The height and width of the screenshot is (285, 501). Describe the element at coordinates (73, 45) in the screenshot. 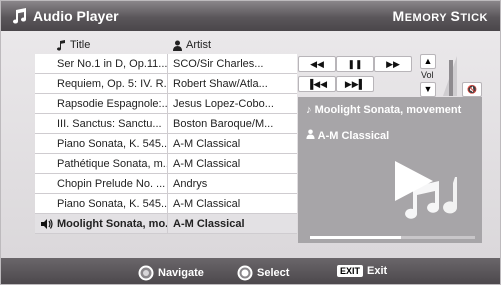

I see `column-header-title: Title` at that location.